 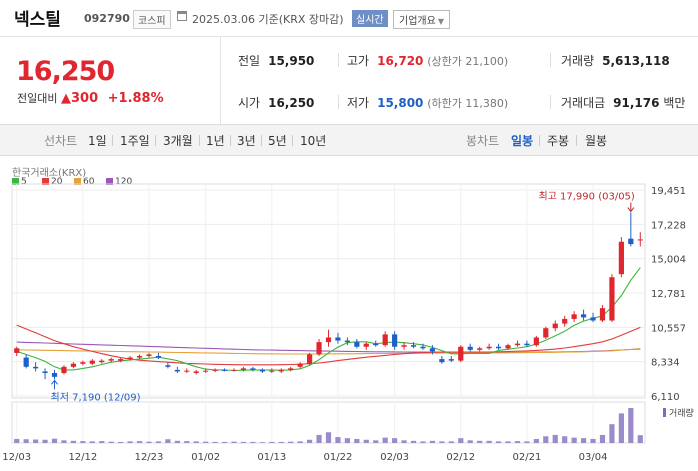 What do you see at coordinates (668, 328) in the screenshot?
I see `y-tick-label: 10,557` at bounding box center [668, 328].